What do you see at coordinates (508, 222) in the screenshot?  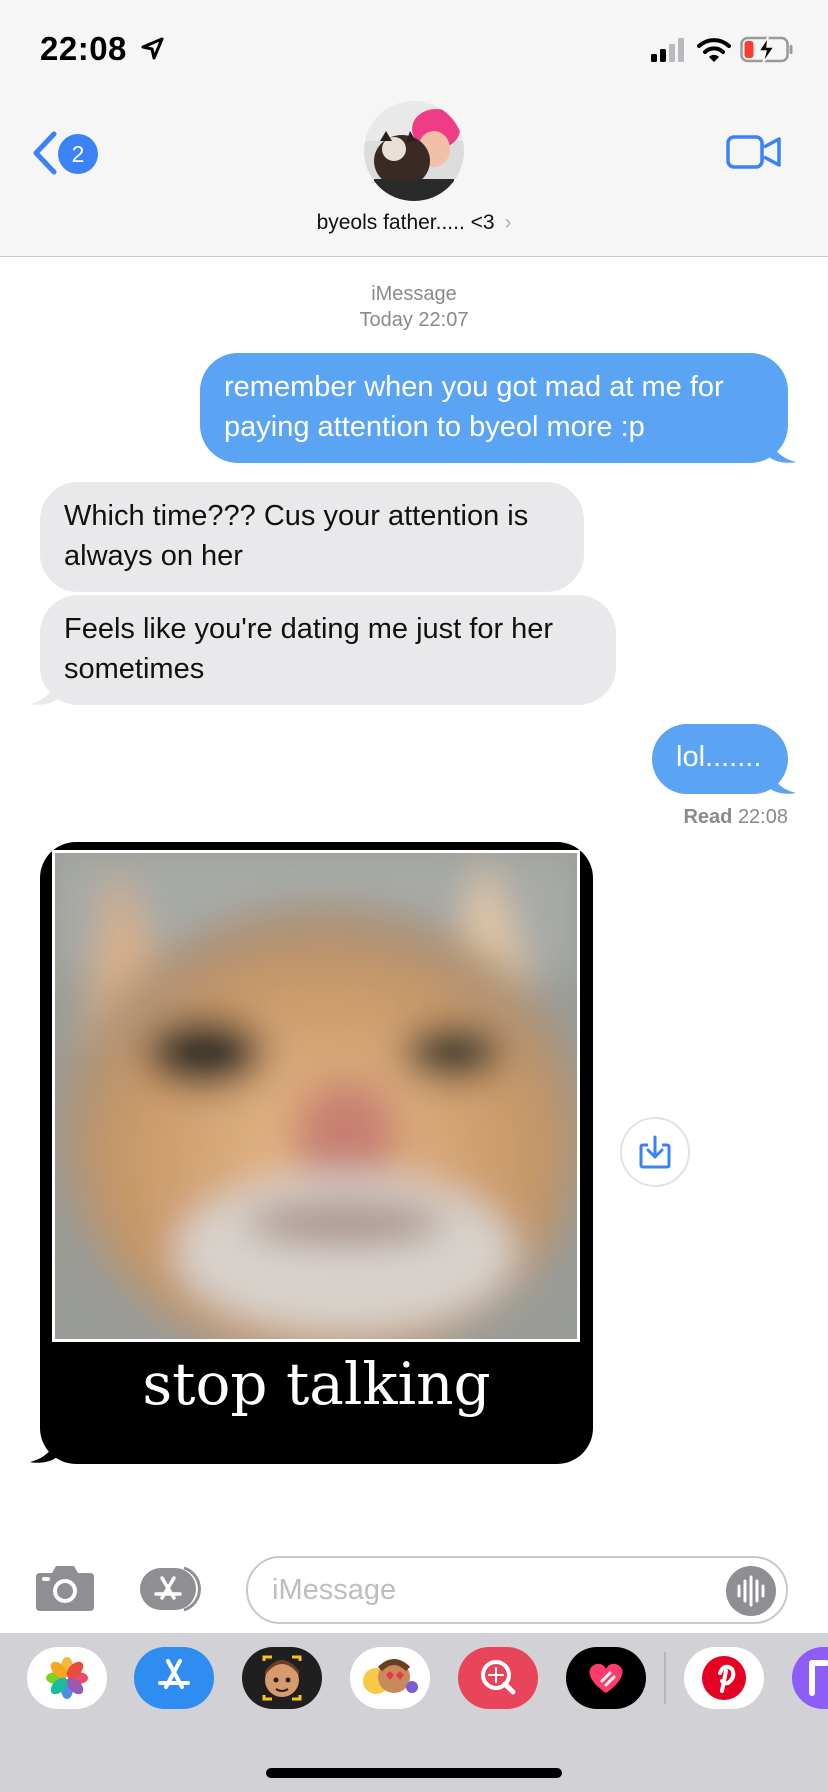 I see `chevron-right-icon: ›` at bounding box center [508, 222].